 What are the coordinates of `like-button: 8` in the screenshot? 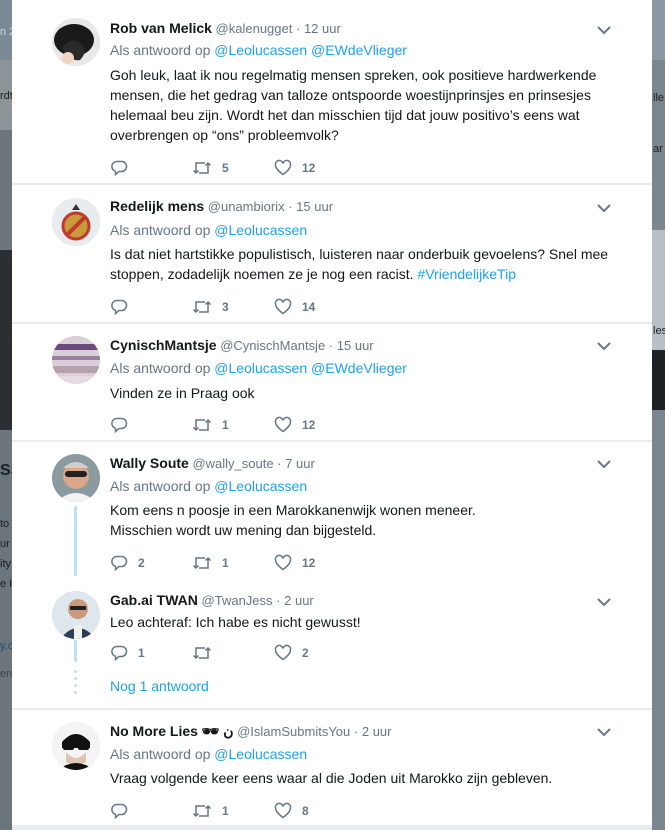 It's located at (291, 811).